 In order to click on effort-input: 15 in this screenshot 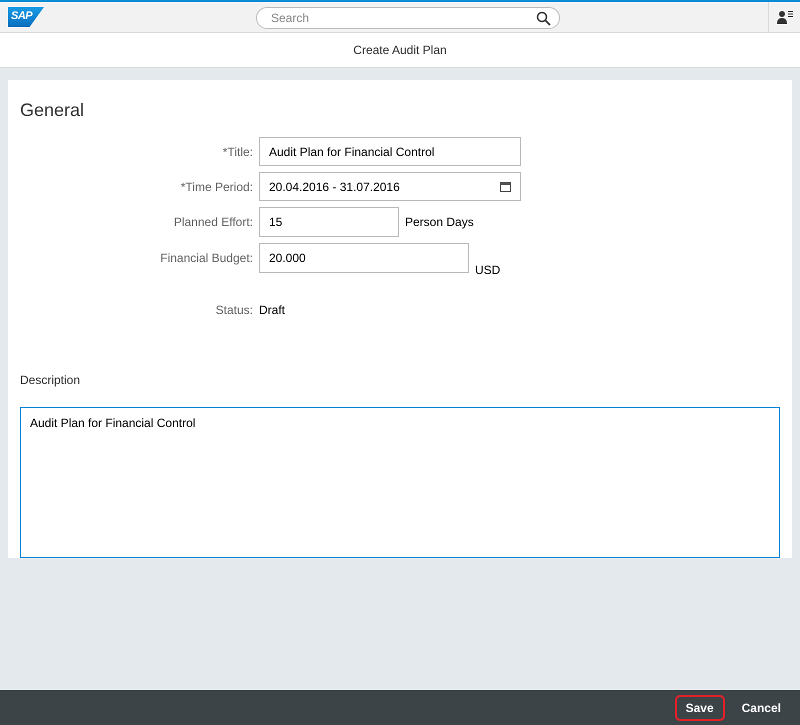, I will do `click(329, 222)`.